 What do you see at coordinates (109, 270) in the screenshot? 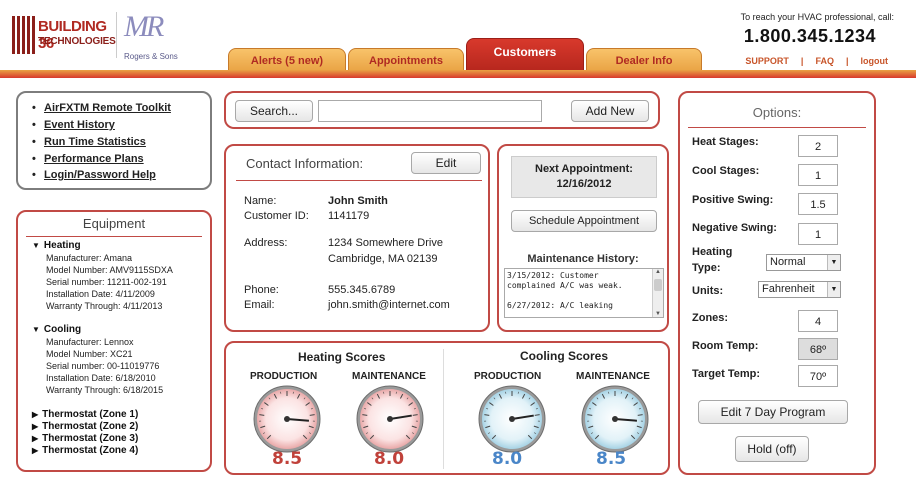
I see `heating-detail: Model Number: AMV9115SDXA` at bounding box center [109, 270].